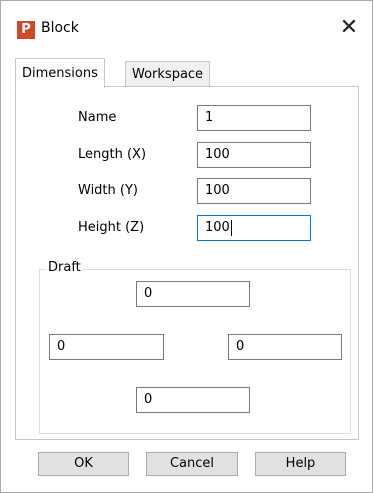  I want to click on cancel-button: Cancel, so click(192, 464).